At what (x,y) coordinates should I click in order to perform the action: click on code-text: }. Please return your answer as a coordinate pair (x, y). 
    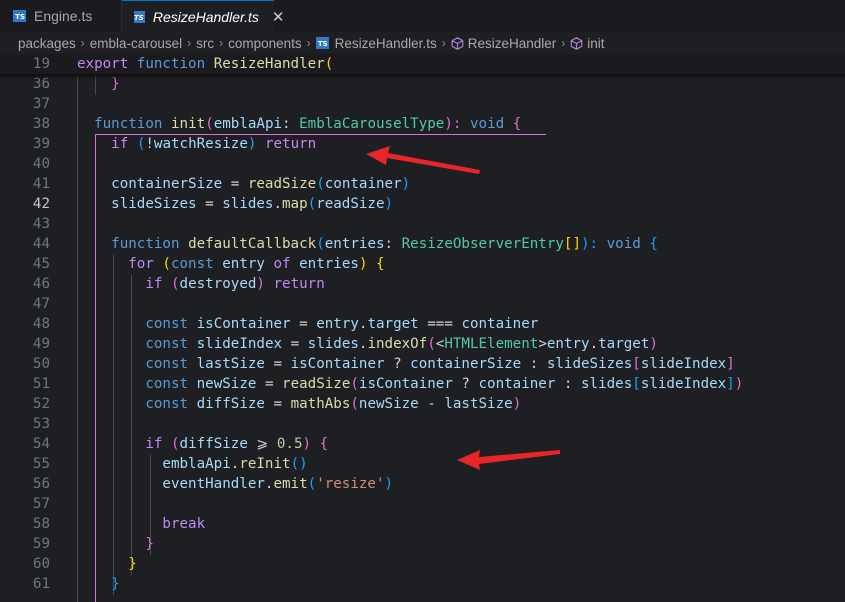
    Looking at the image, I should click on (115, 544).